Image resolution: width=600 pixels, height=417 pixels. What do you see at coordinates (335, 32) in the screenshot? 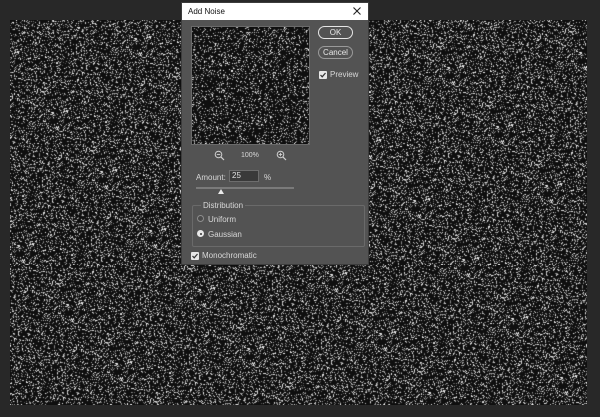
I see `ok-button: OK` at bounding box center [335, 32].